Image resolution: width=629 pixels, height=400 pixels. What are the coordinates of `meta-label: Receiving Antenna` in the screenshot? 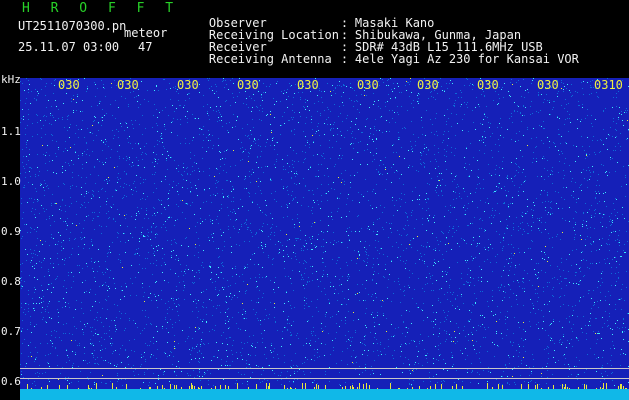 It's located at (270, 59).